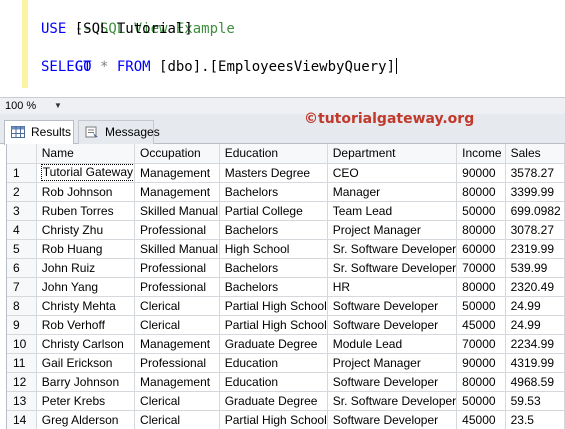 The image size is (565, 429). Describe the element at coordinates (22, 401) in the screenshot. I see `row-number: 13` at that location.